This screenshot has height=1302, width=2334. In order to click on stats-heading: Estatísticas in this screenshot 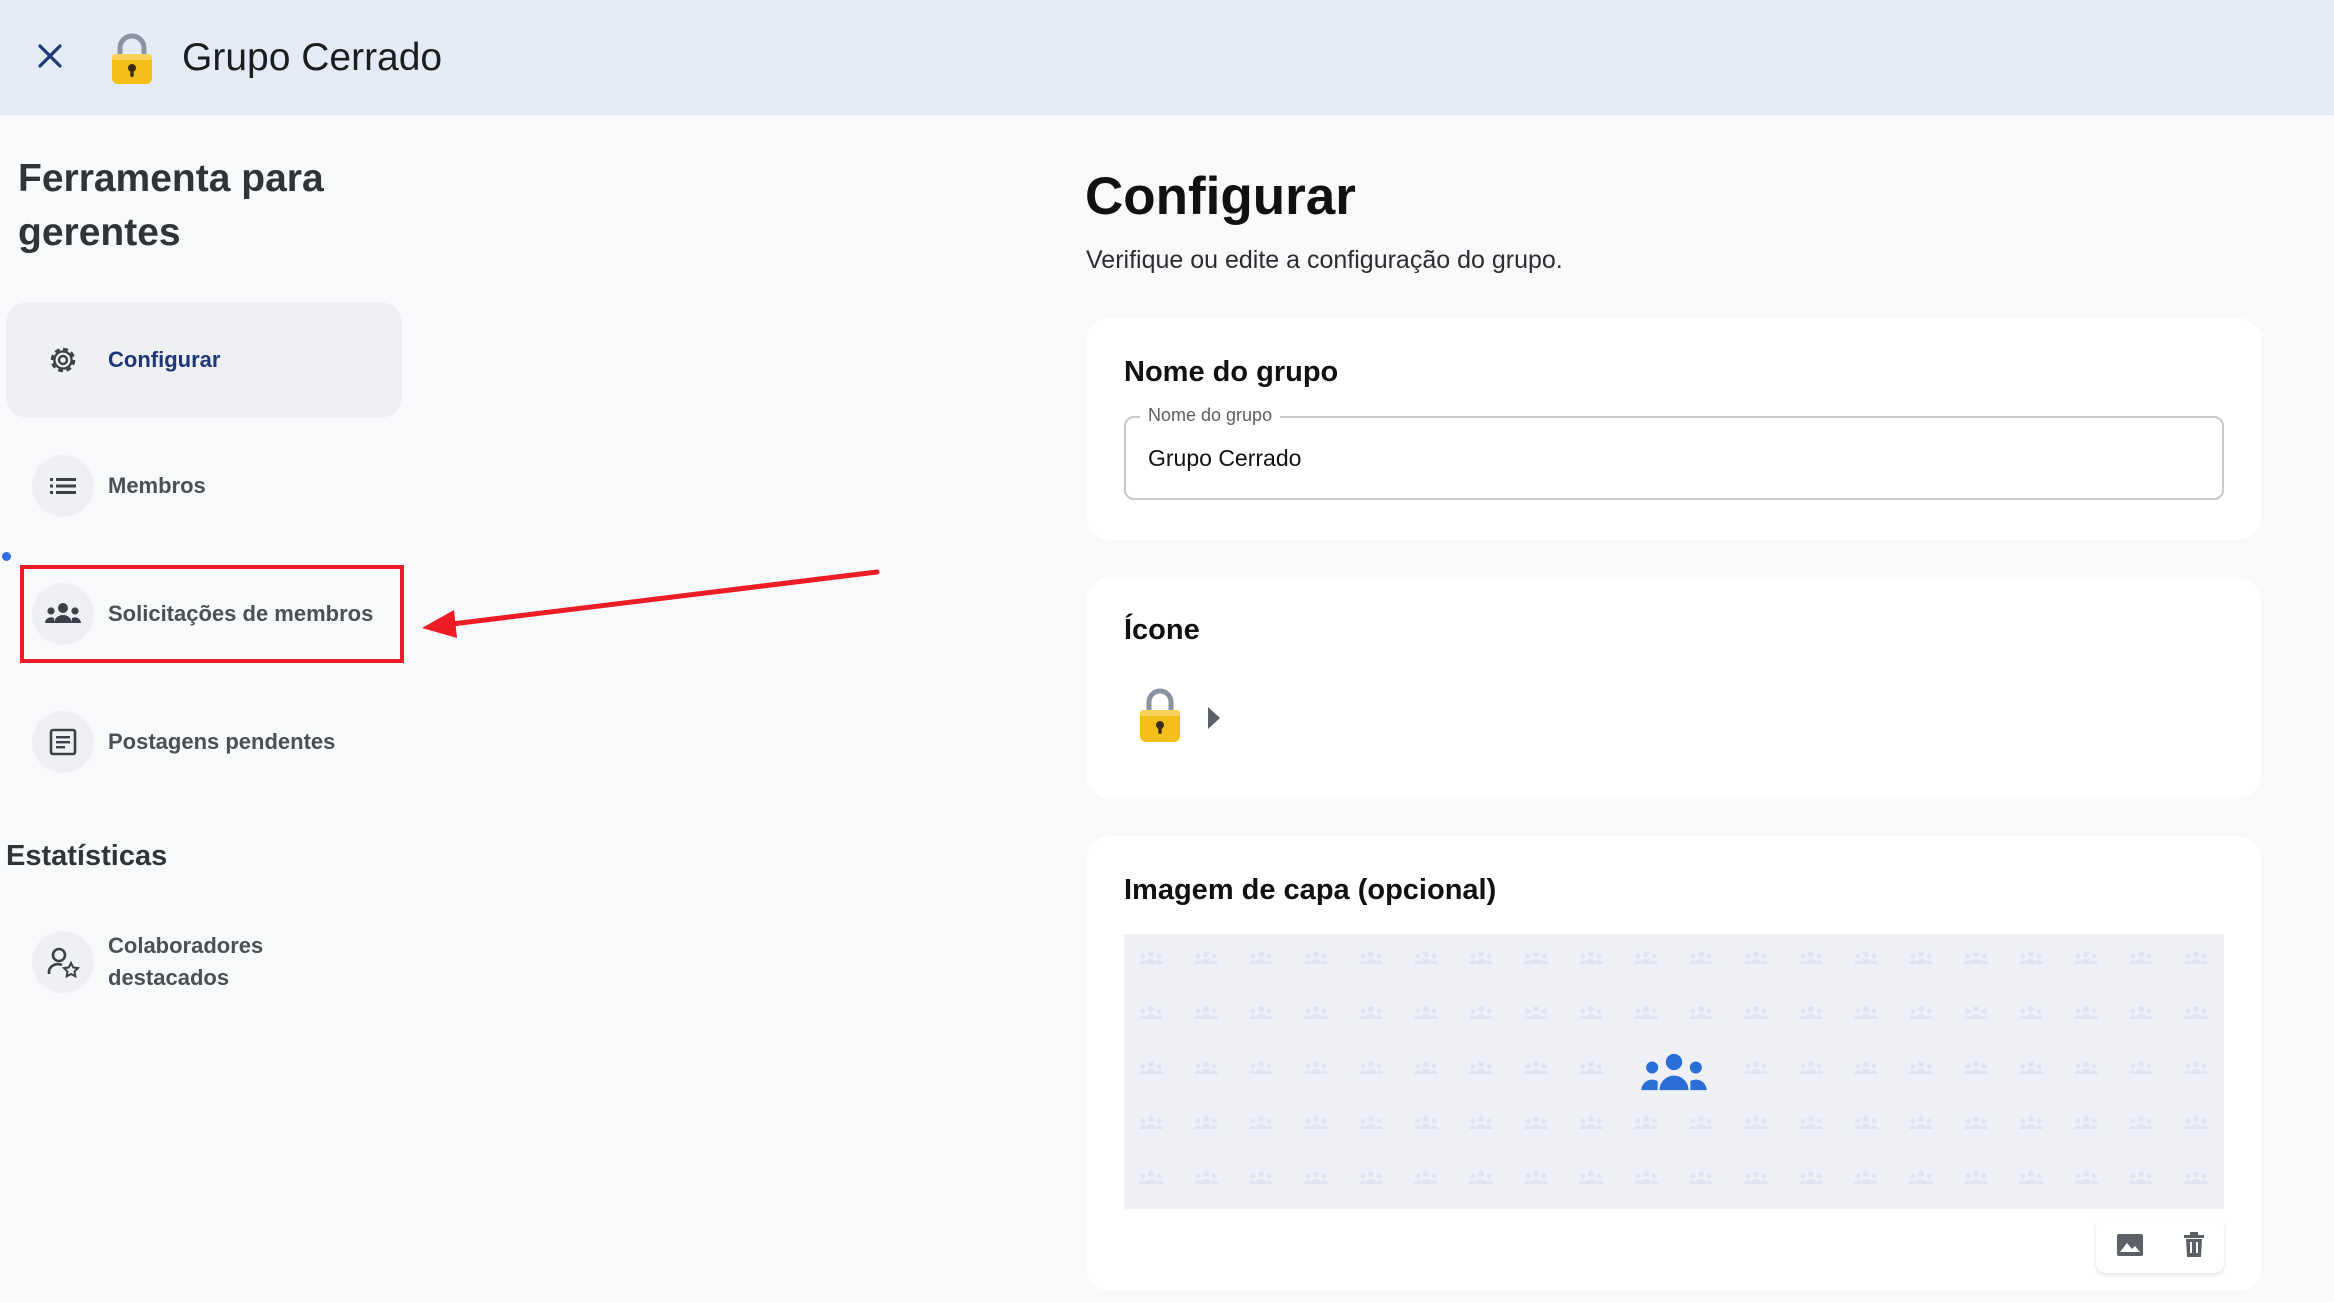, I will do `click(87, 856)`.